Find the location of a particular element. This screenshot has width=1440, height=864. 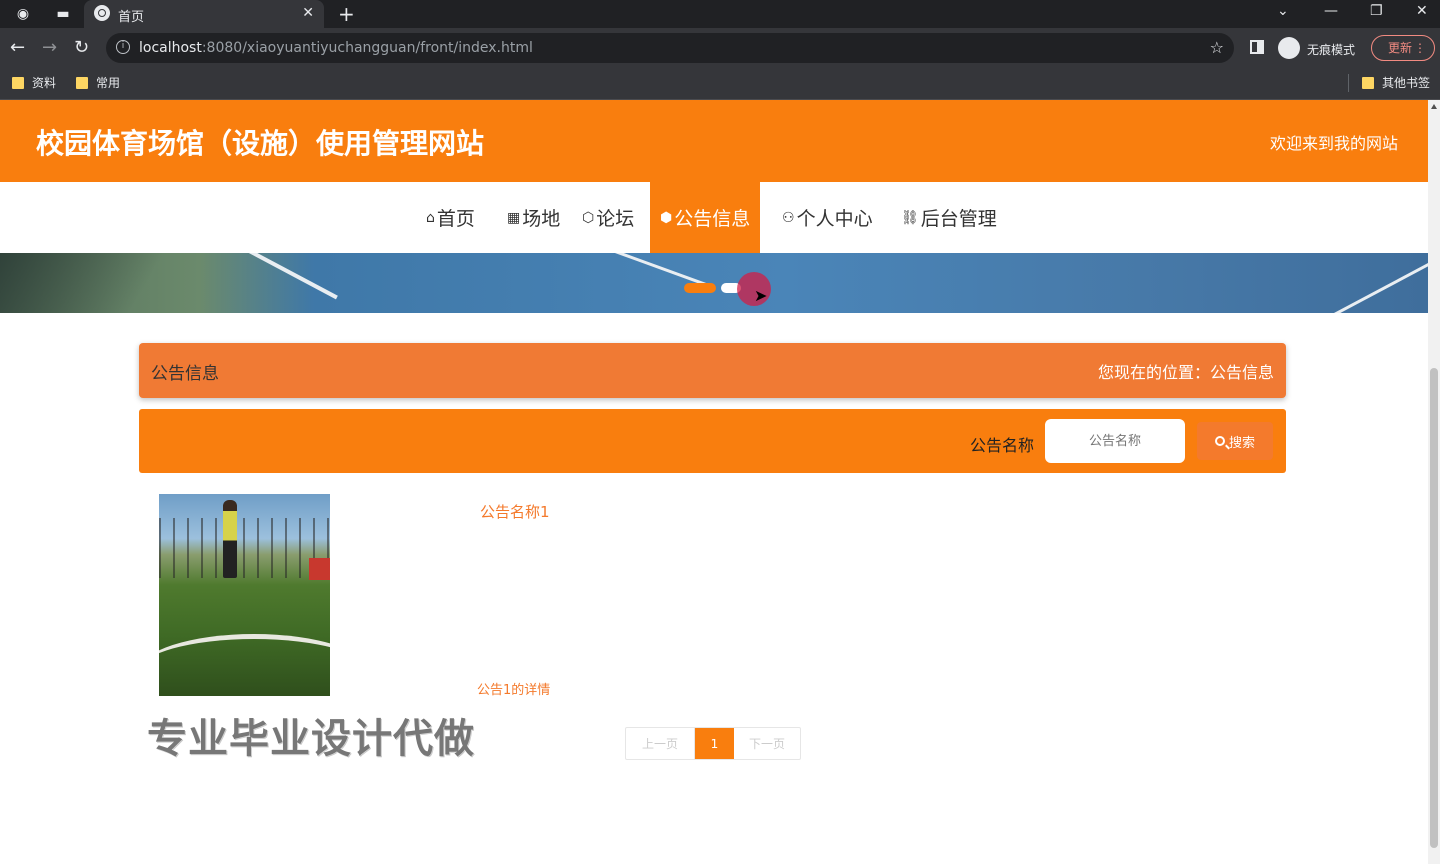

next-page-button: 下一页 is located at coordinates (767, 743).